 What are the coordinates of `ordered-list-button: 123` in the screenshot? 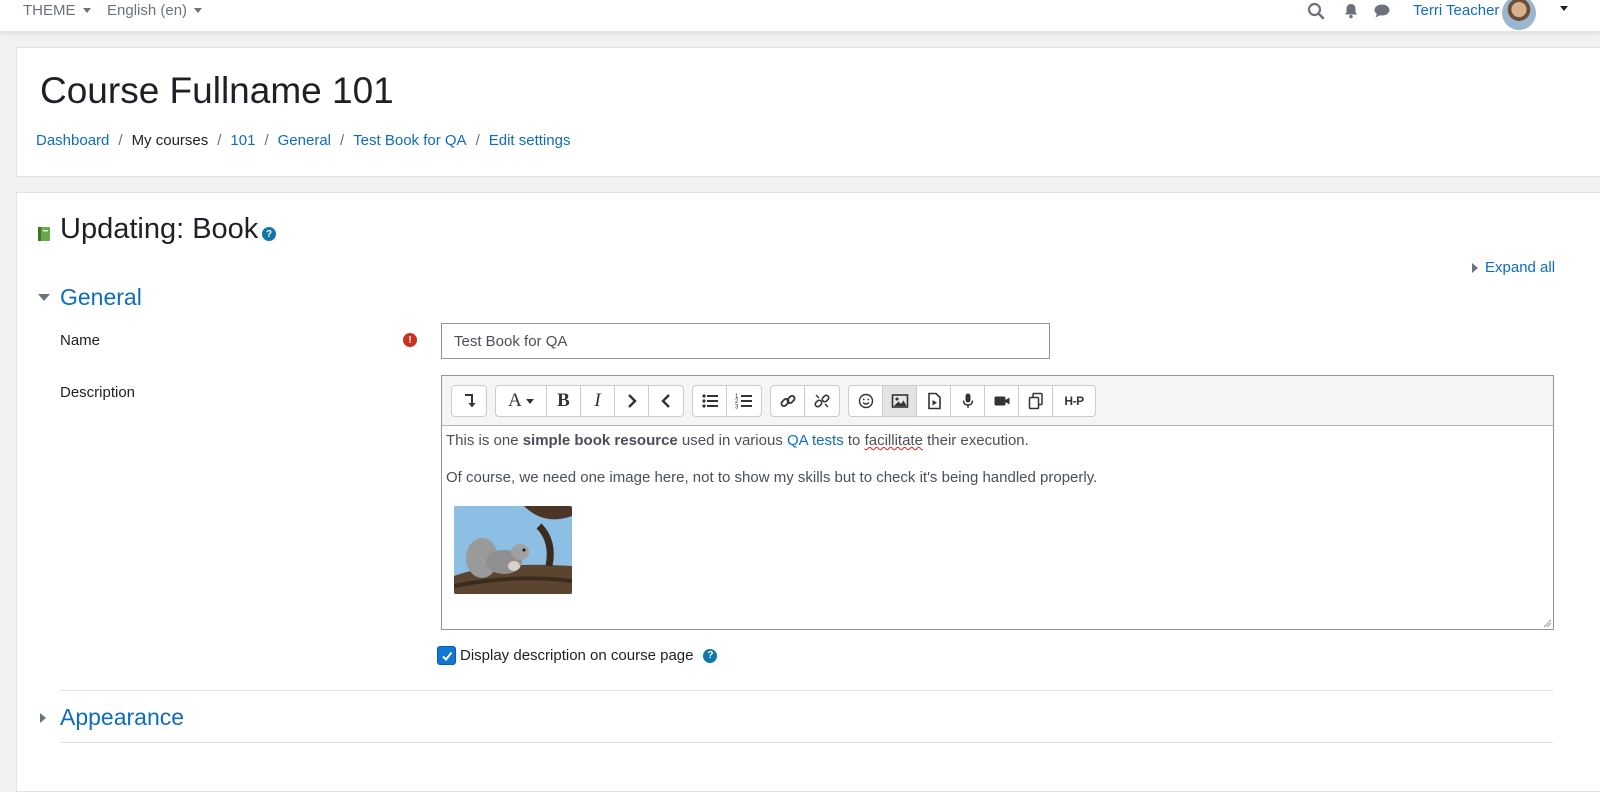 It's located at (744, 401).